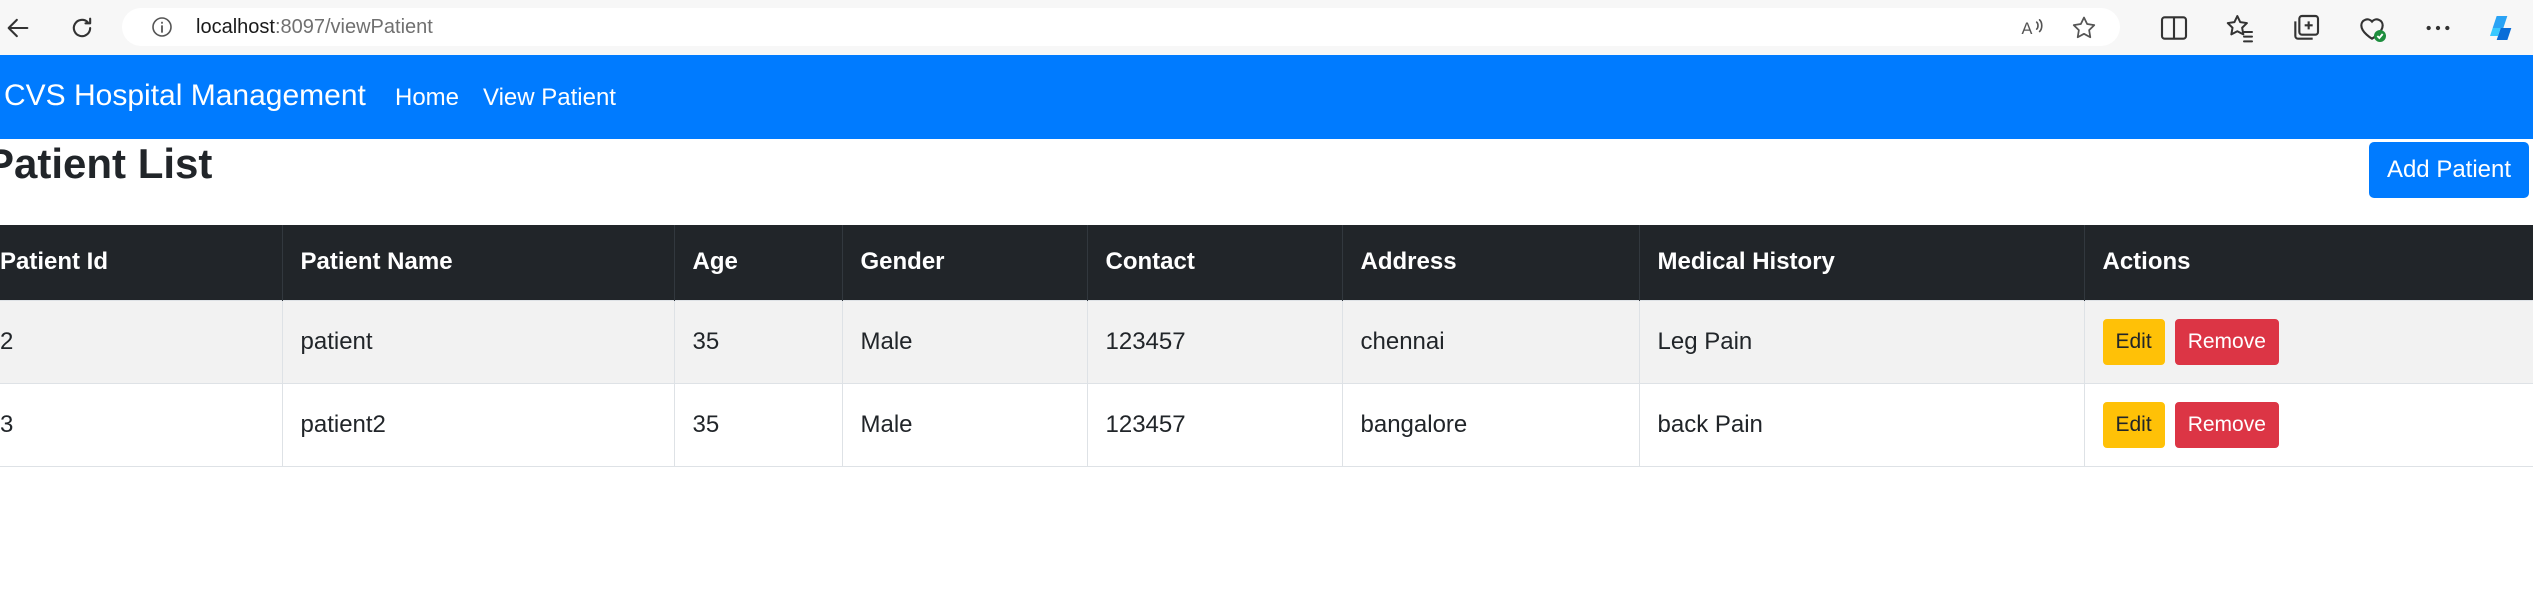 This screenshot has height=606, width=2533. What do you see at coordinates (106, 163) in the screenshot?
I see `page-title: Patient List` at bounding box center [106, 163].